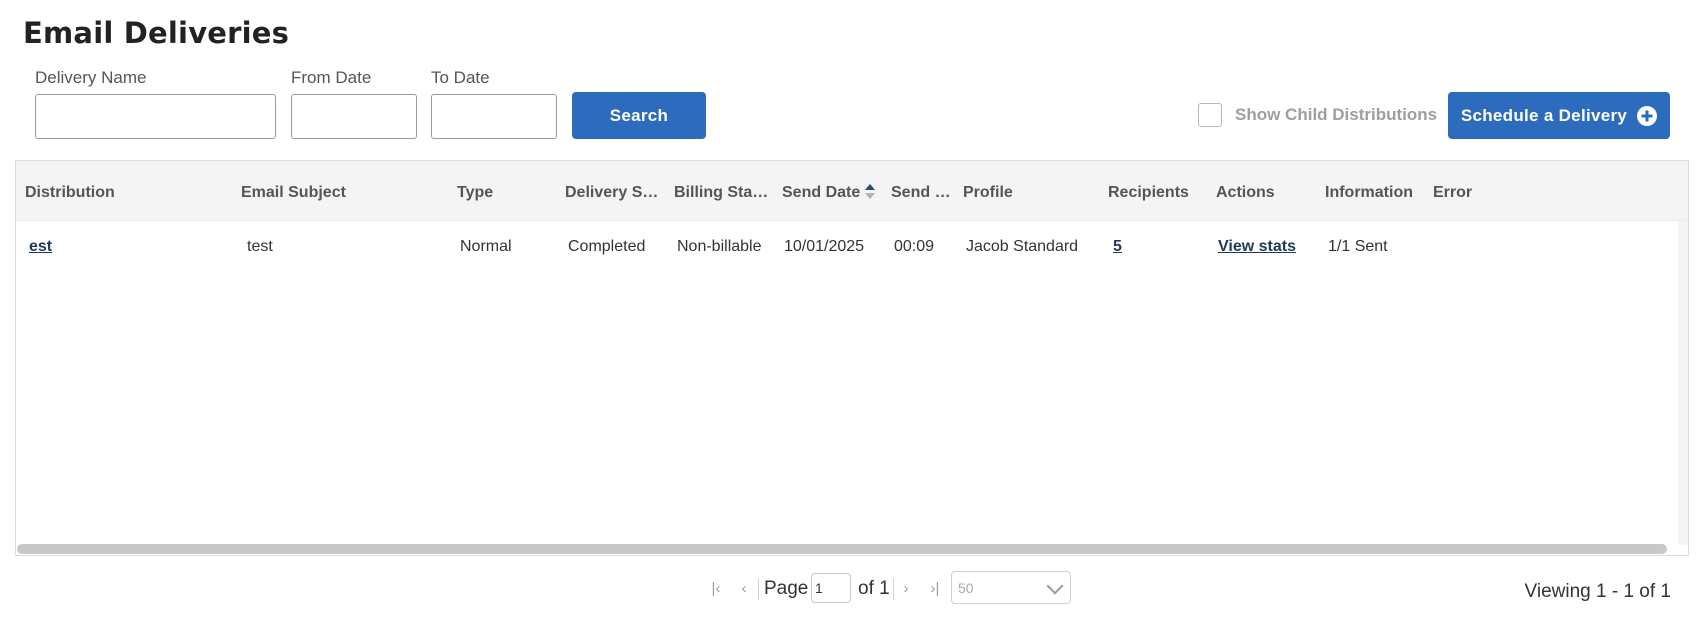 This screenshot has width=1702, height=630. What do you see at coordinates (1544, 115) in the screenshot?
I see `schedule-delivery-label: Schedule a Delivery` at bounding box center [1544, 115].